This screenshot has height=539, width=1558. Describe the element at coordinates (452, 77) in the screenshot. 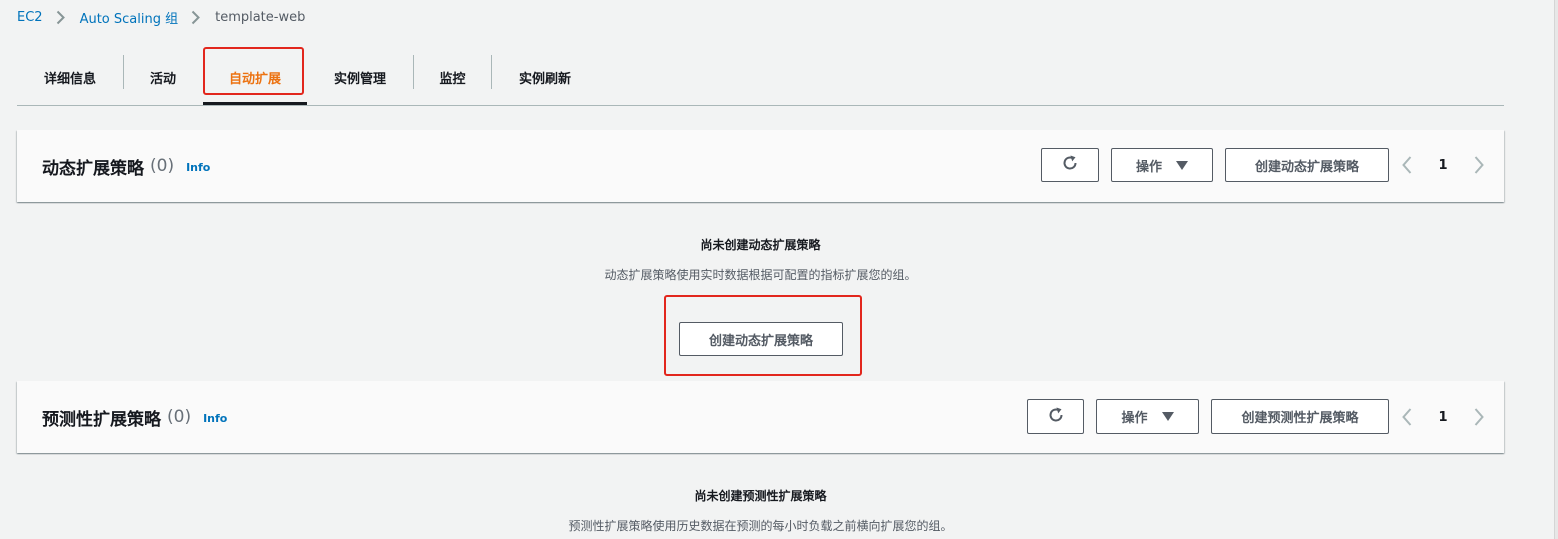

I see `tab-monitoring: 监控` at that location.